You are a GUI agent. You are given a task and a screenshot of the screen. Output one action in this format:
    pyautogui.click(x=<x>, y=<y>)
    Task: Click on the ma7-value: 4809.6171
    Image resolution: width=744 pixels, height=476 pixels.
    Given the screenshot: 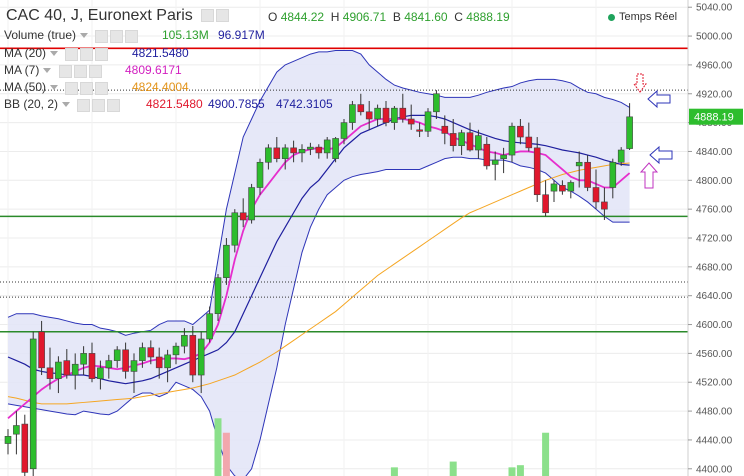 What is the action you would take?
    pyautogui.click(x=153, y=70)
    